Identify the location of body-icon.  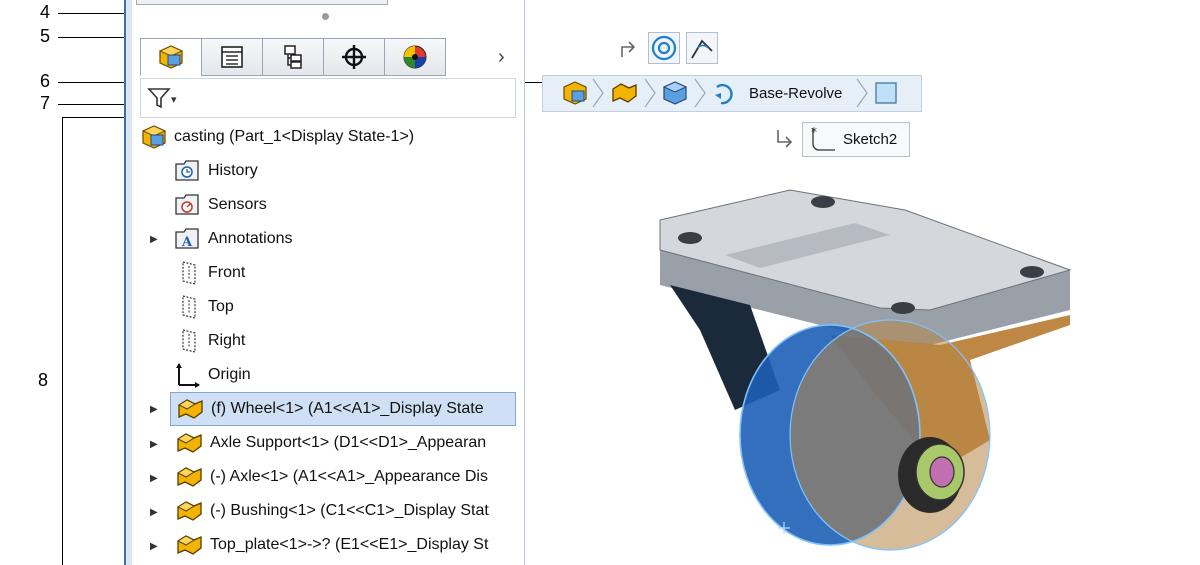
(675, 93).